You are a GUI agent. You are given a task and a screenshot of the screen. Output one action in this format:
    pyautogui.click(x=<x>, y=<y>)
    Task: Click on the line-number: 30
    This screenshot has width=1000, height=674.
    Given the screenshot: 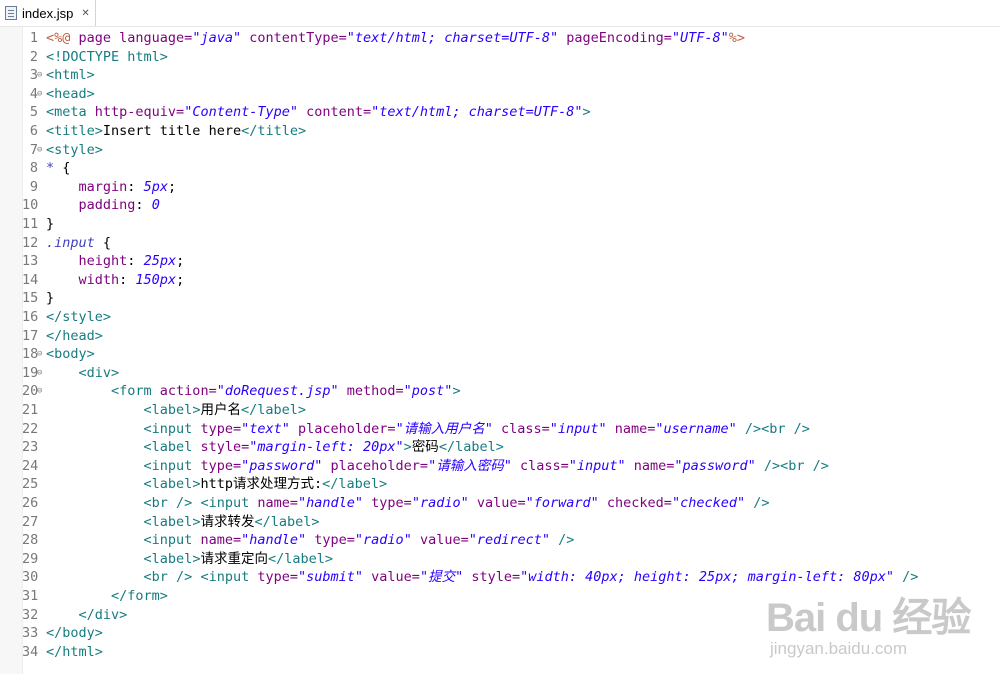 What is the action you would take?
    pyautogui.click(x=30, y=577)
    